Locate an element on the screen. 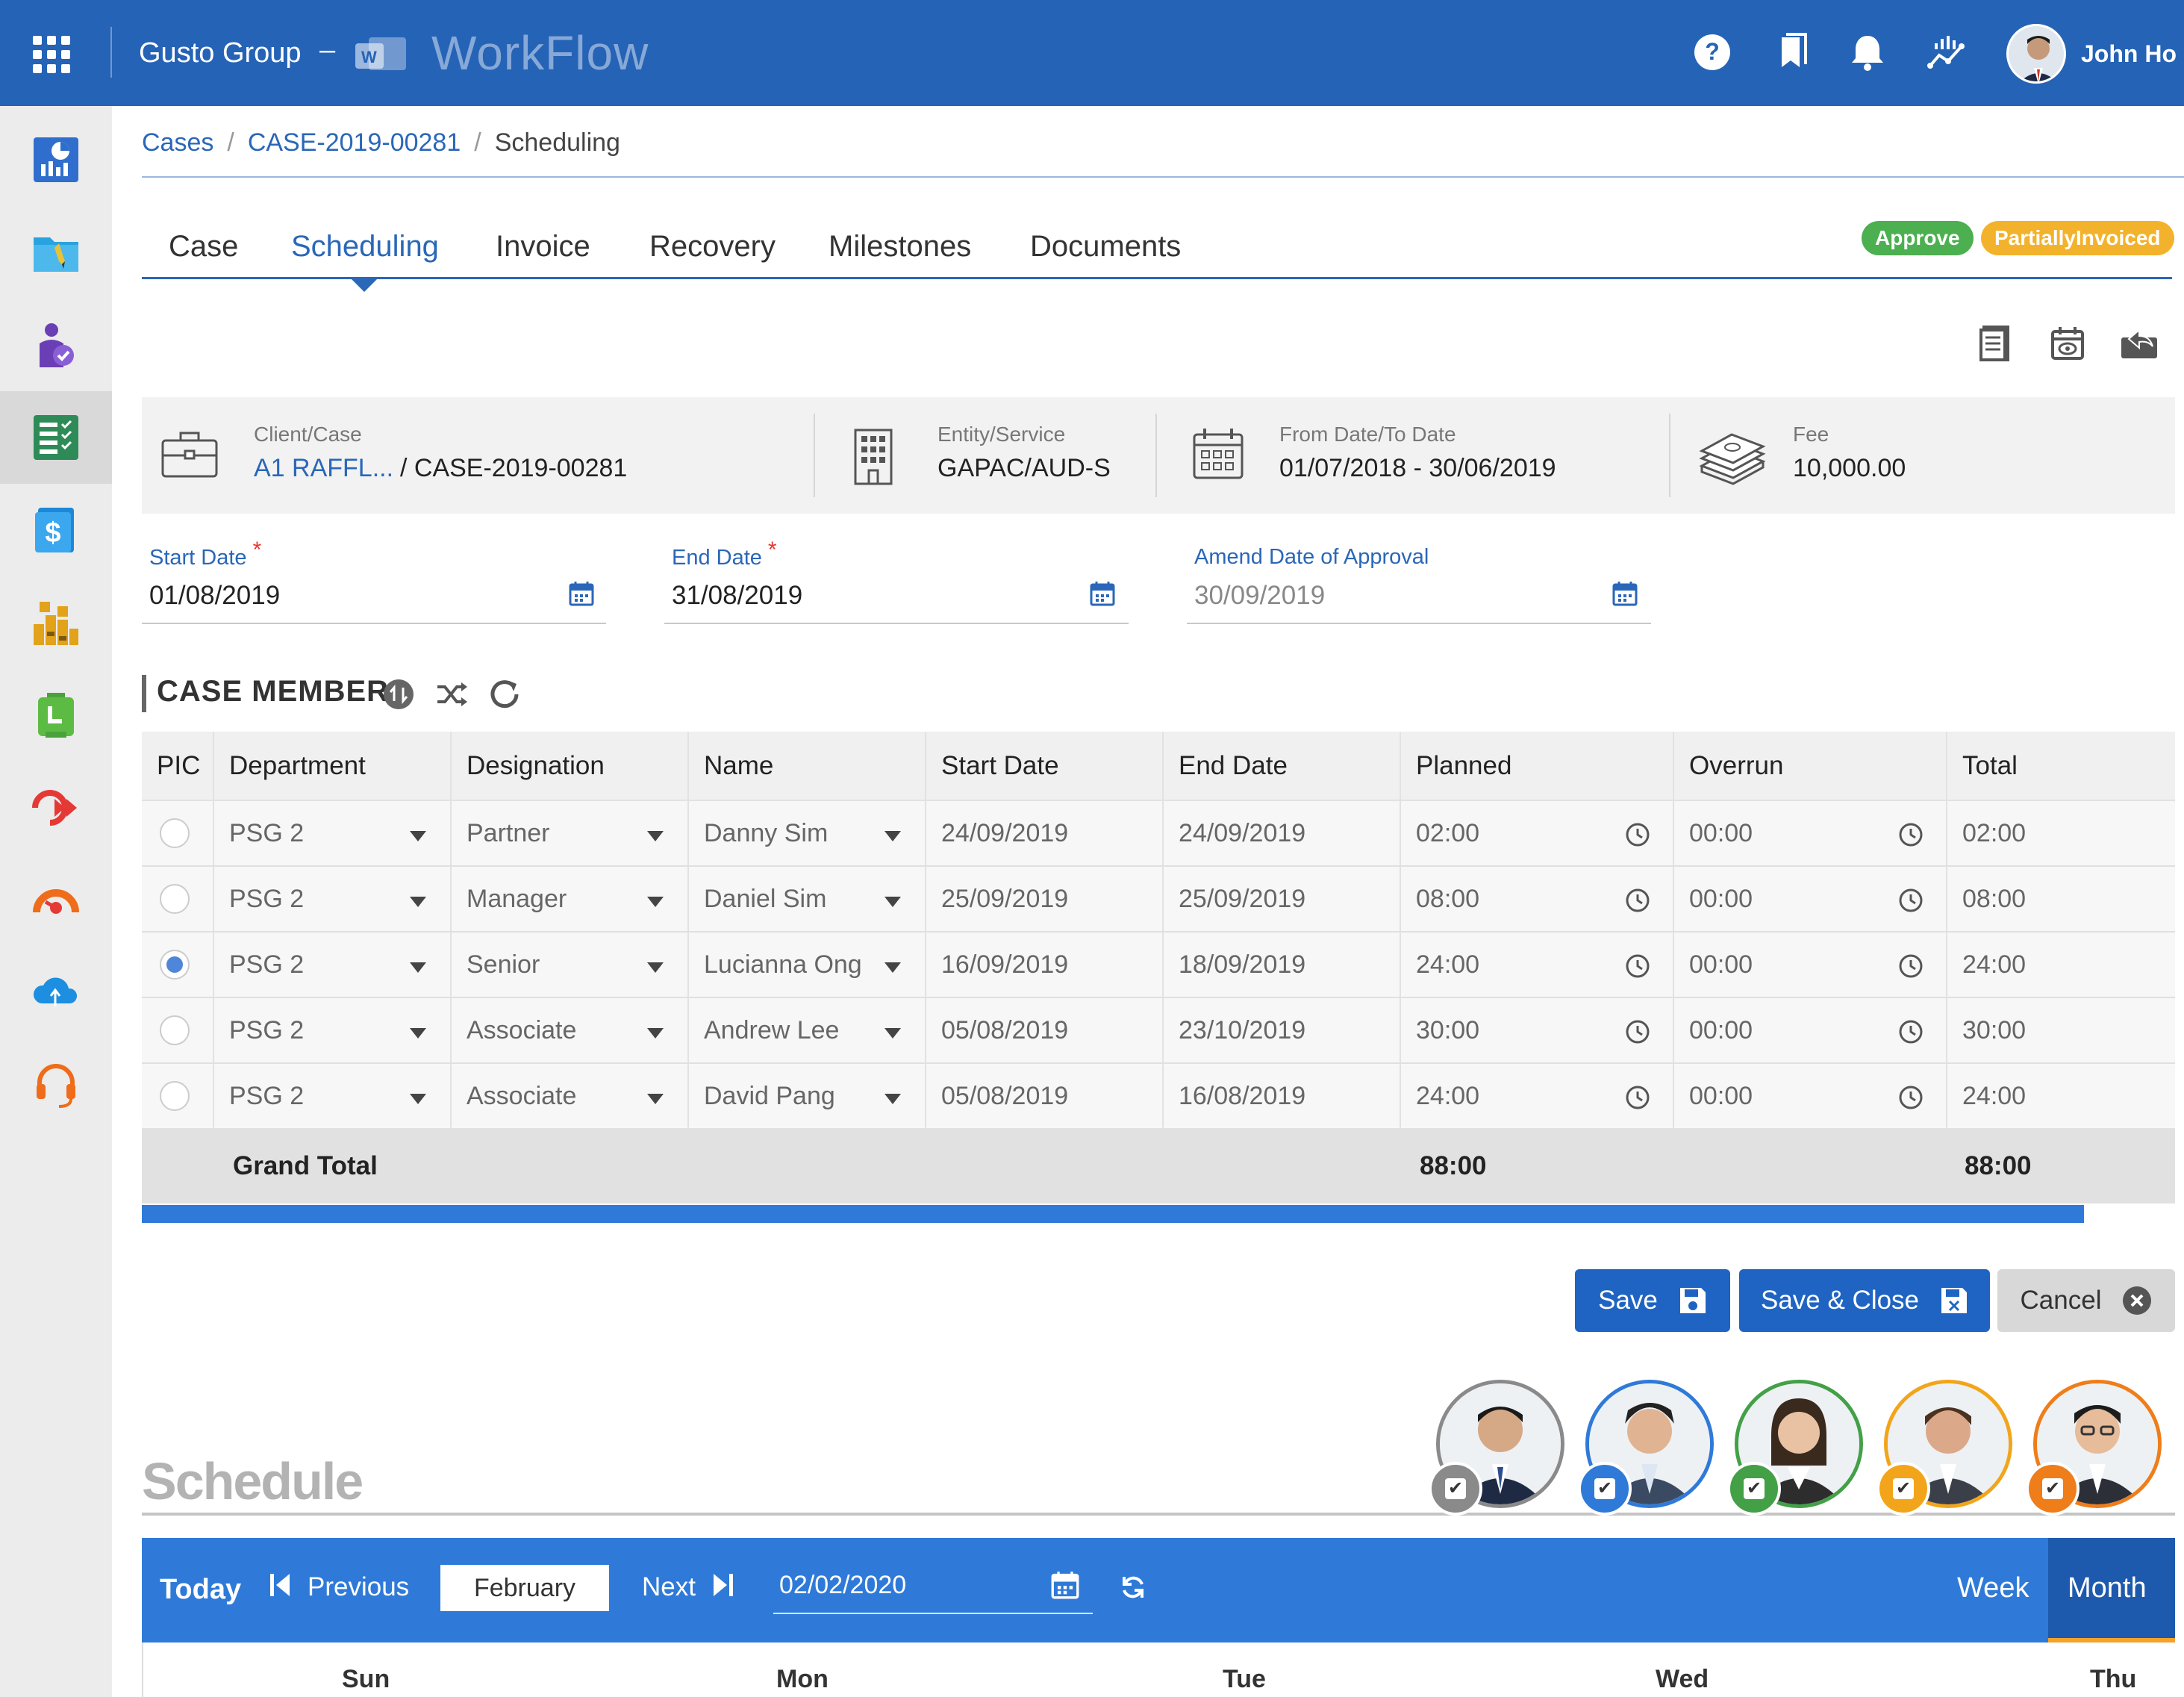 Image resolution: width=2184 pixels, height=1697 pixels. amend-date-input: 30/09/2019 is located at coordinates (1259, 596).